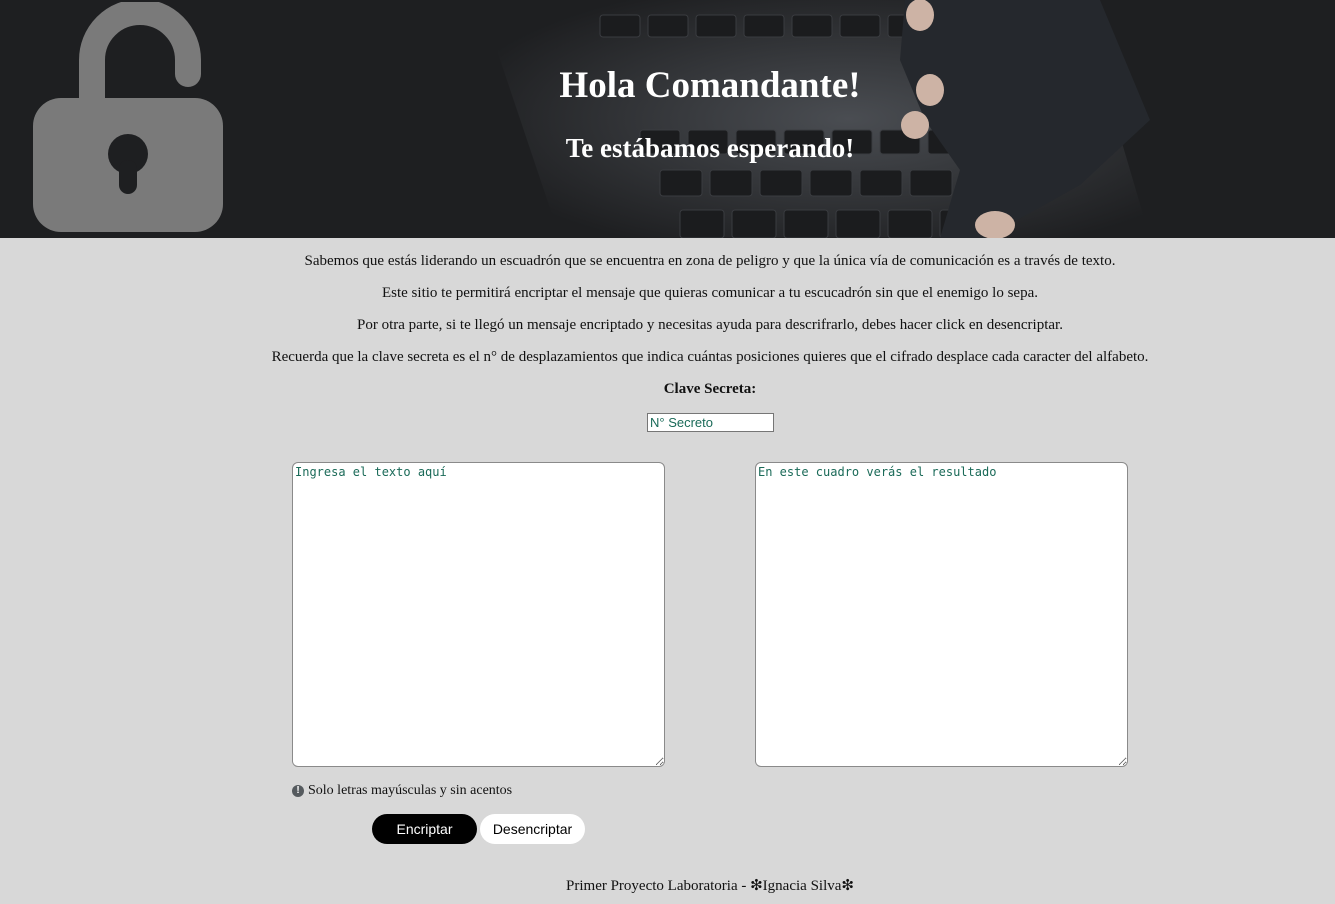 The image size is (1335, 904). What do you see at coordinates (710, 148) in the screenshot?
I see `page-subtitle: Te estábamos esperando!` at bounding box center [710, 148].